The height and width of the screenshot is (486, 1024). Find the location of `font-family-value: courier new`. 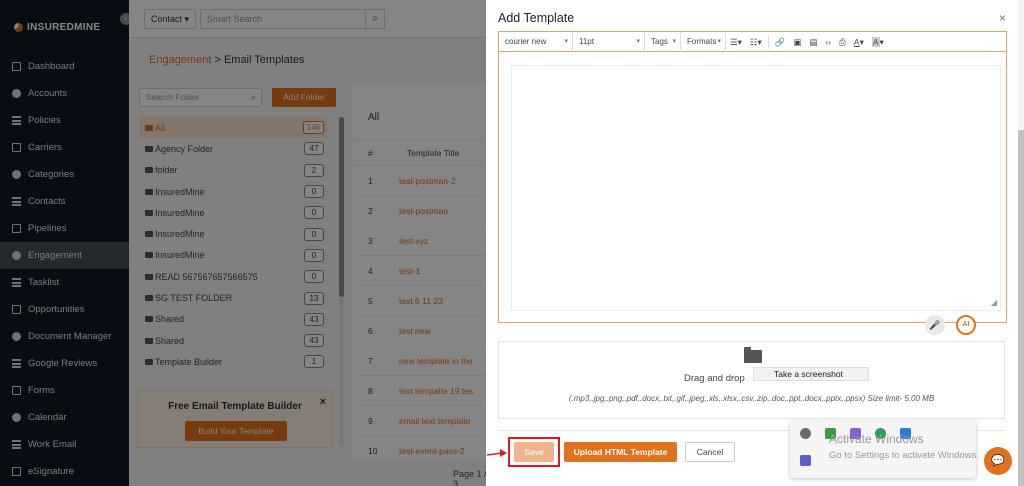

font-family-value: courier new is located at coordinates (526, 41).